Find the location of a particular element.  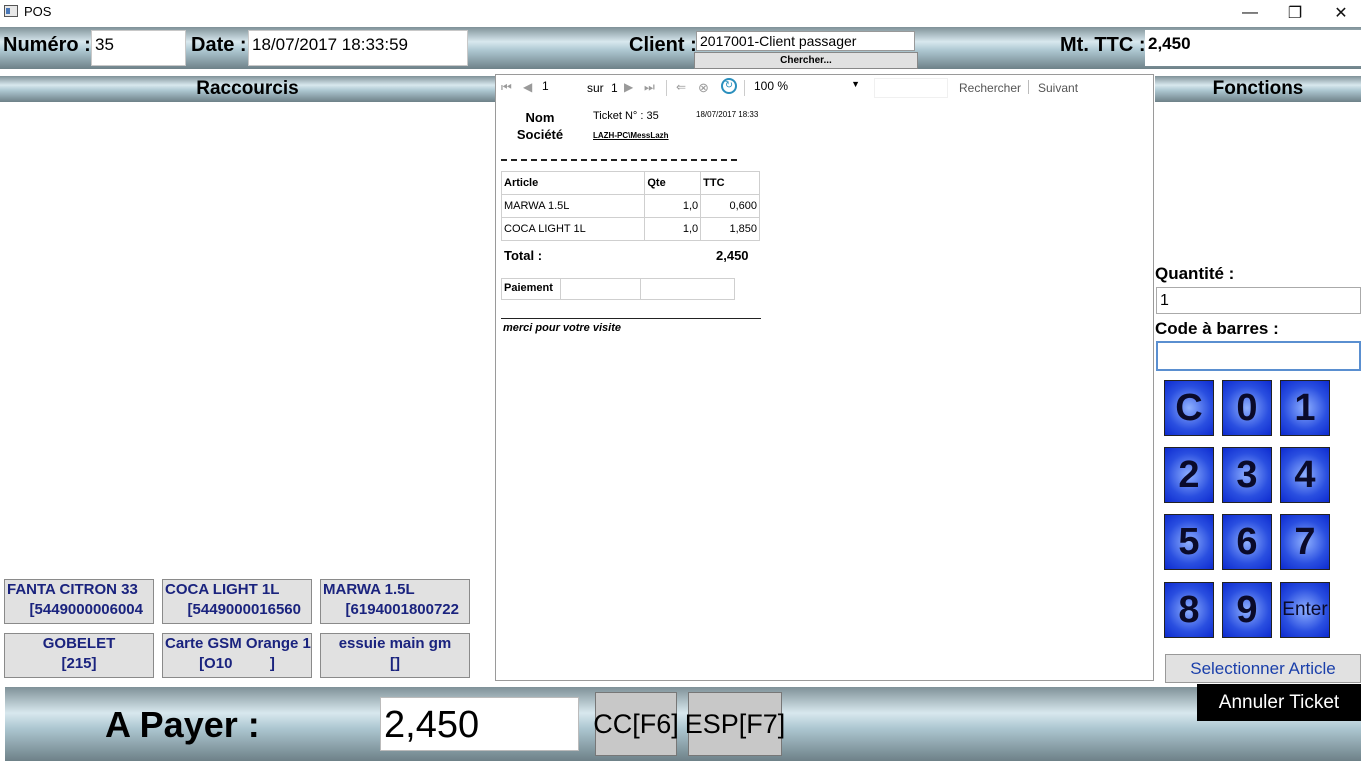

shortcut-essuie-main: essuie main gm [] is located at coordinates (395, 655).